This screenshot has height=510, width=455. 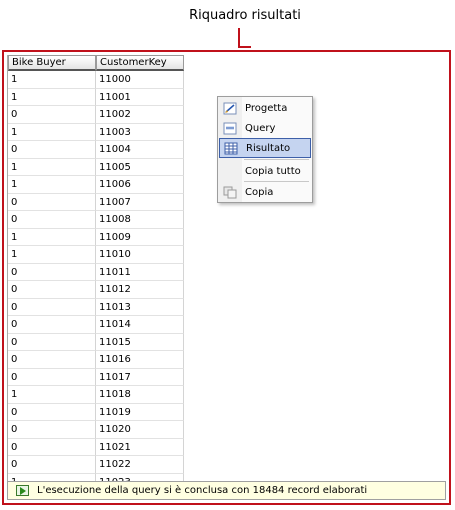 What do you see at coordinates (140, 395) in the screenshot?
I see `cell-customerkey: 11018` at bounding box center [140, 395].